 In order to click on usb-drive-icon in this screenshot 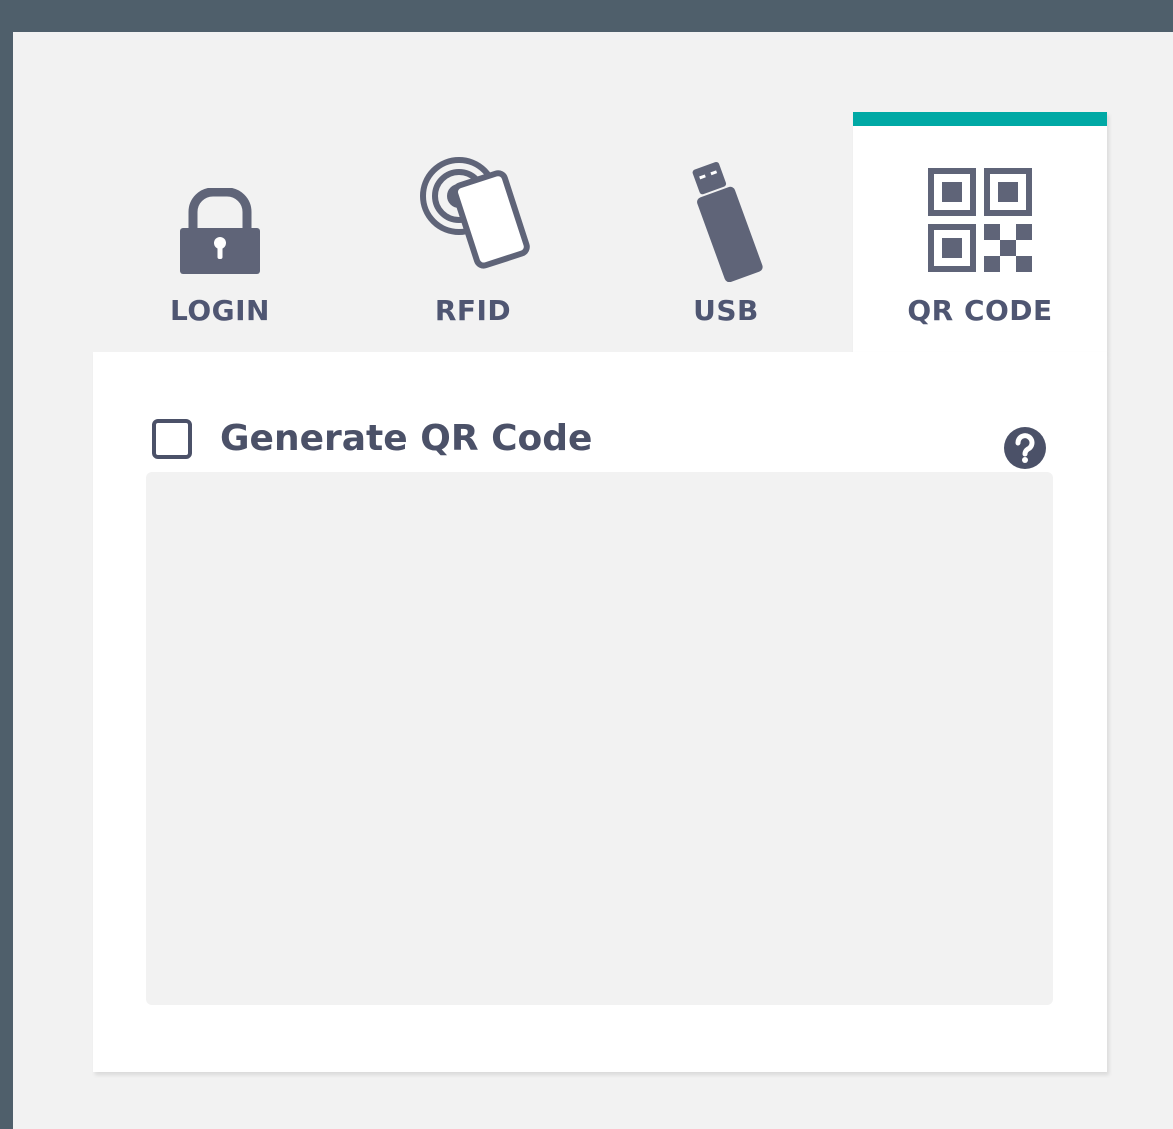, I will do `click(726, 221)`.